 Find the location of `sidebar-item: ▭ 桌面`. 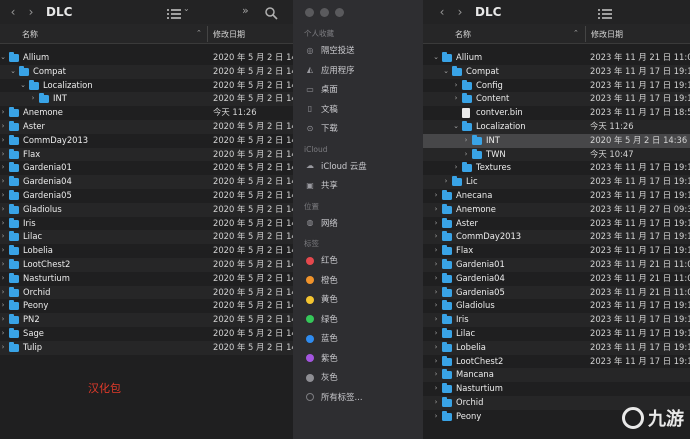

sidebar-item: ▭ 桌面 is located at coordinates (358, 90).